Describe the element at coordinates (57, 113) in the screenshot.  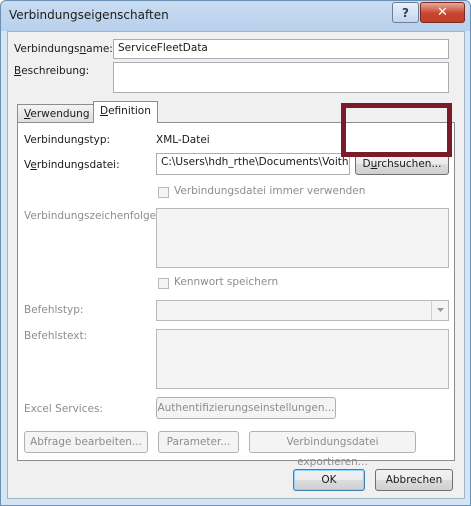
I see `tab-verwendung: Verwendung` at that location.